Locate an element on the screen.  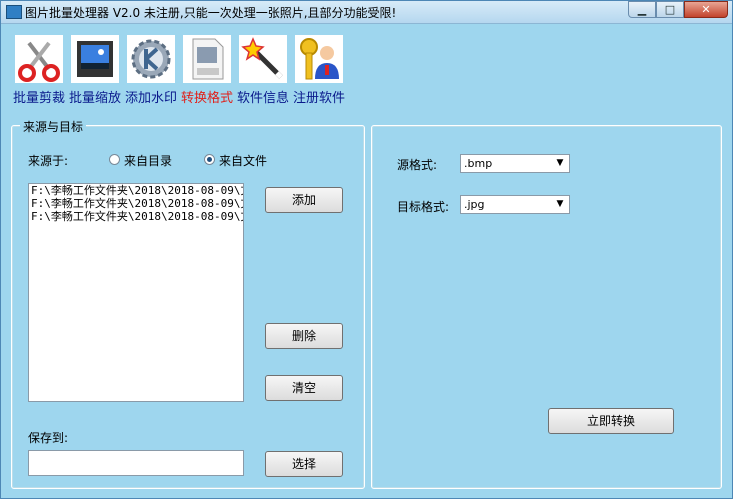
maximize-button: □ is located at coordinates (670, 9).